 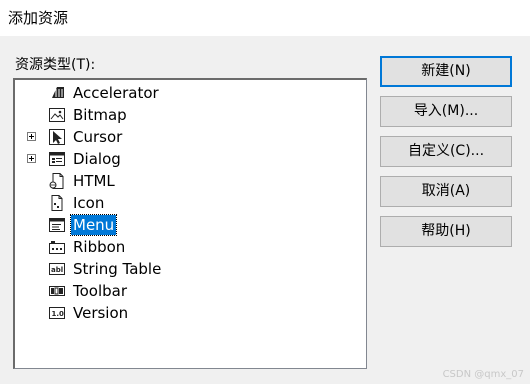 What do you see at coordinates (117, 269) in the screenshot?
I see `tree-item-label: String Table` at bounding box center [117, 269].